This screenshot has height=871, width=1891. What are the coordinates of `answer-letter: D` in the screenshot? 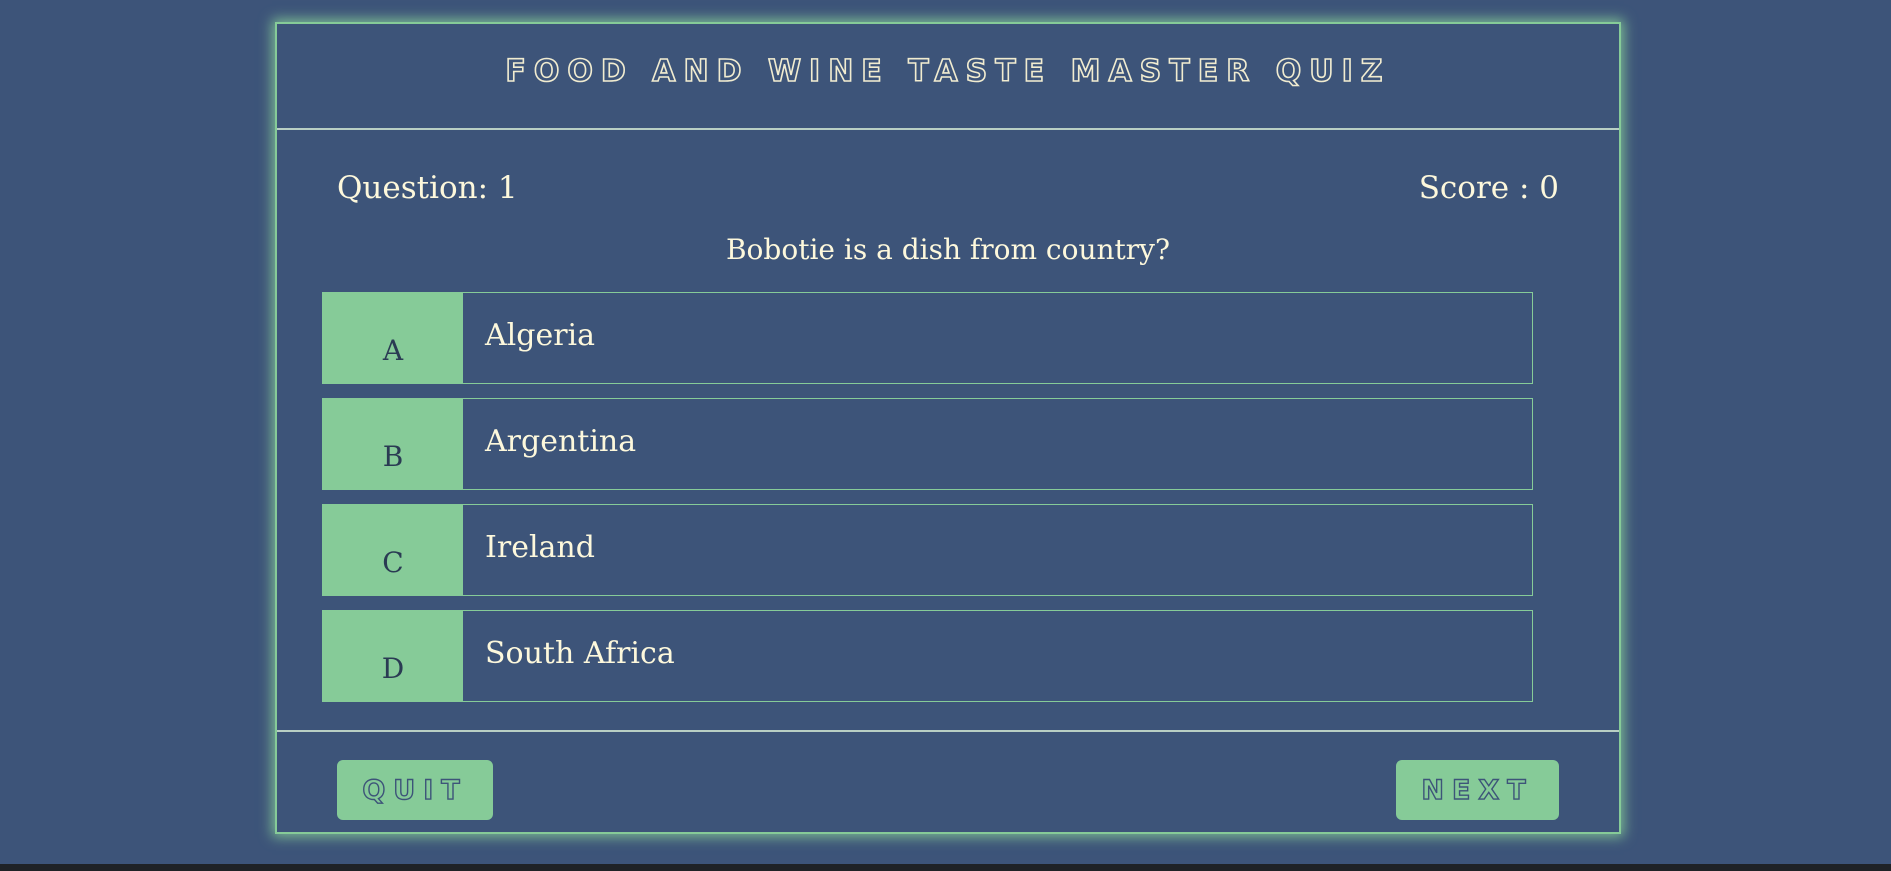 It's located at (393, 656).